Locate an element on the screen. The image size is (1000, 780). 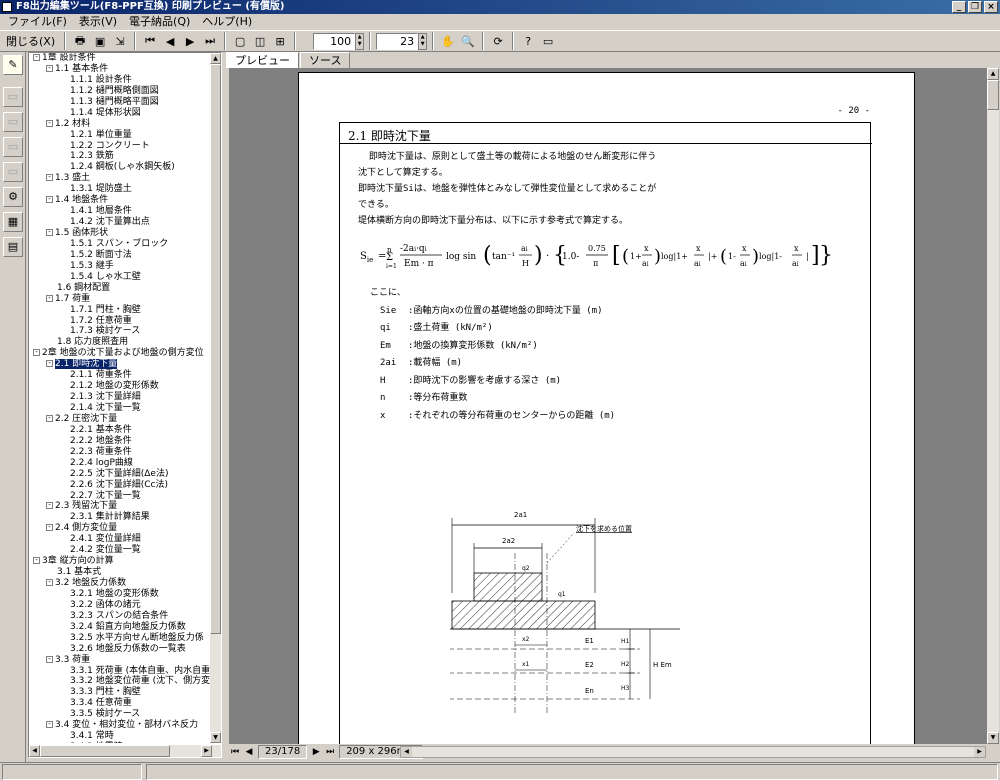
preview-vertical-scrollbar: ▲ ▼ is located at coordinates (993, 406).